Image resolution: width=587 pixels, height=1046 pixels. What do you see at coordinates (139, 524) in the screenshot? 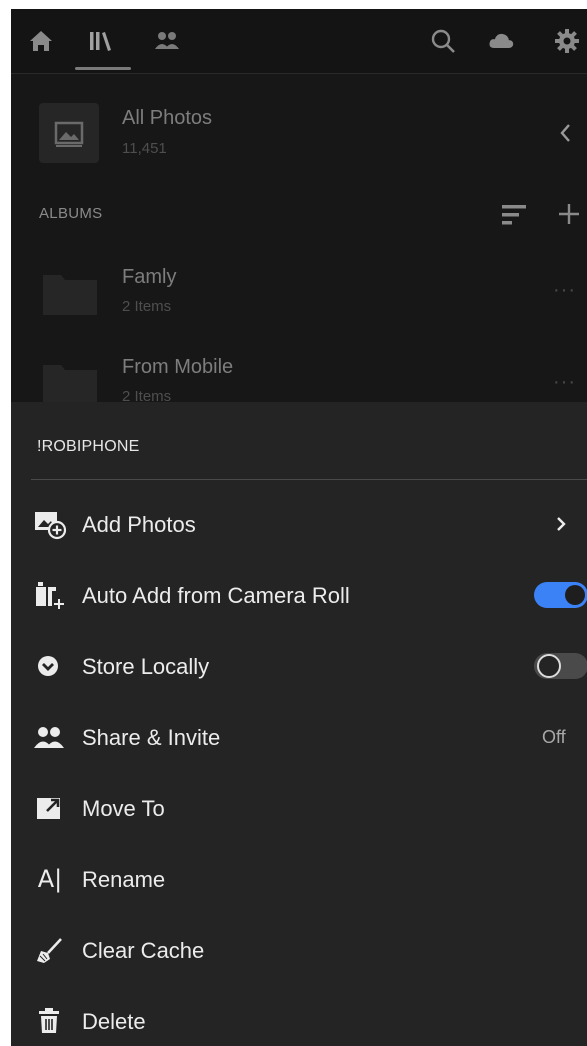
I see `add-photos-label: Add Photos` at bounding box center [139, 524].